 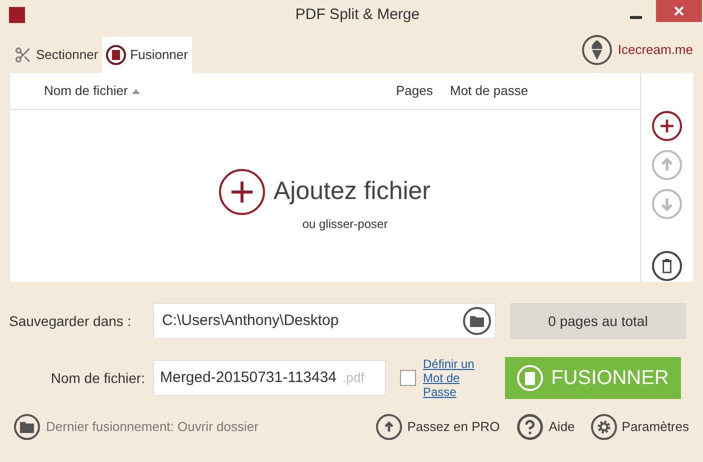 What do you see at coordinates (500, 91) in the screenshot?
I see `column-header: Mot de passe` at bounding box center [500, 91].